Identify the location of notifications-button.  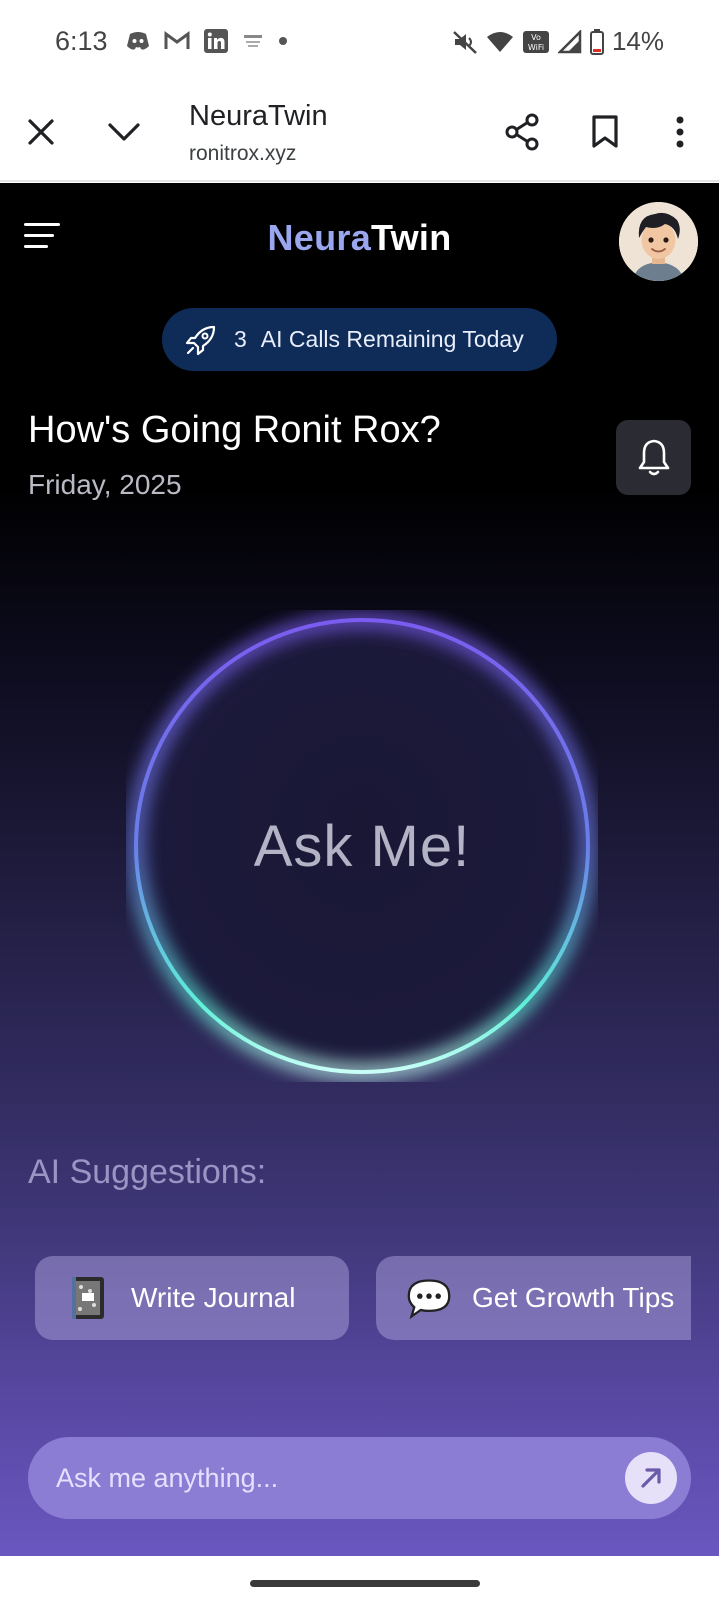
(653, 457).